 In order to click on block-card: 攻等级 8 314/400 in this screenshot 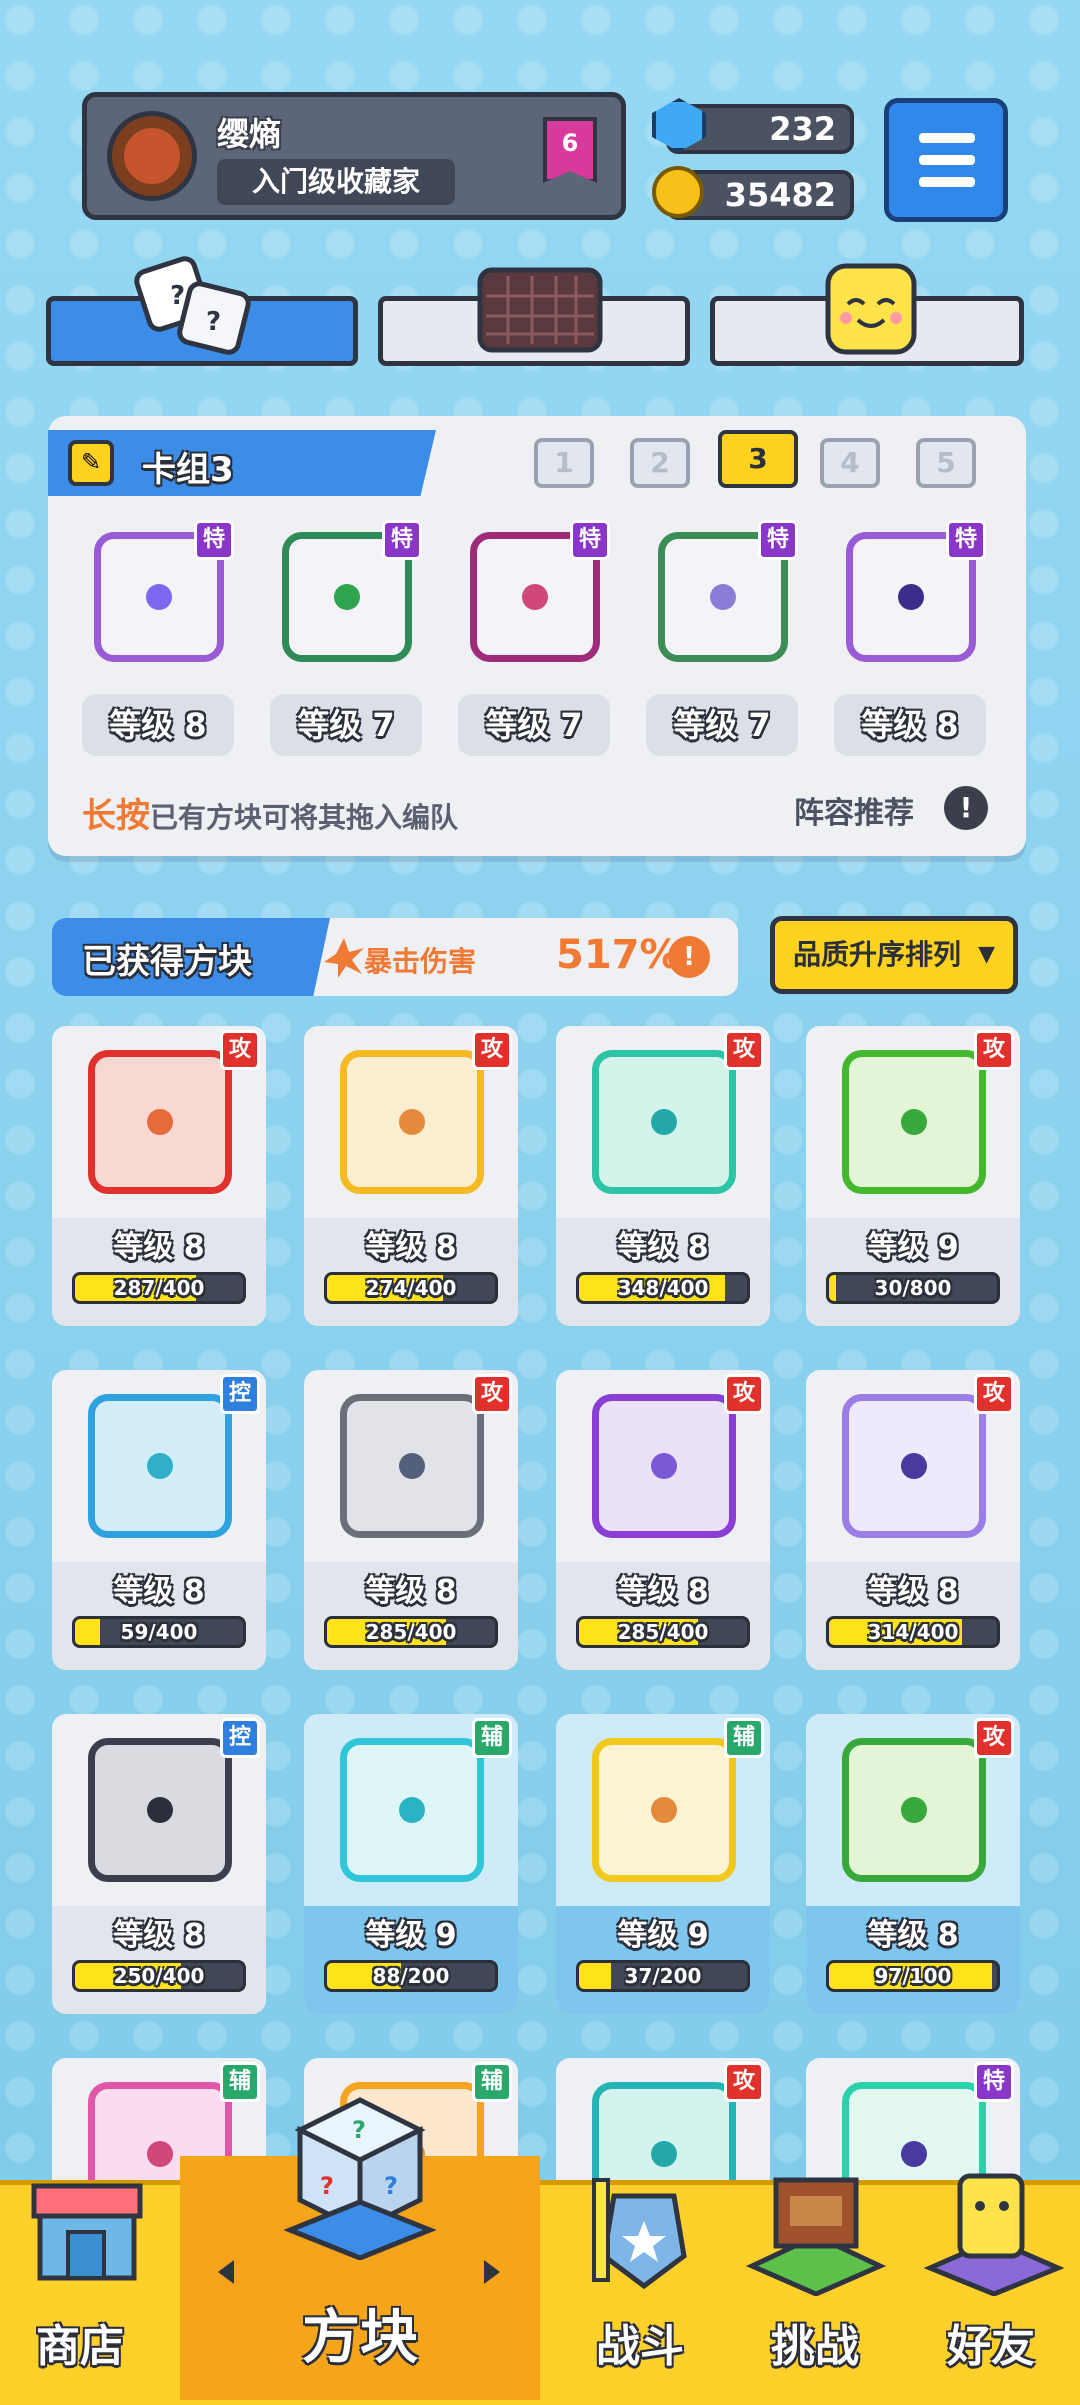, I will do `click(913, 1520)`.